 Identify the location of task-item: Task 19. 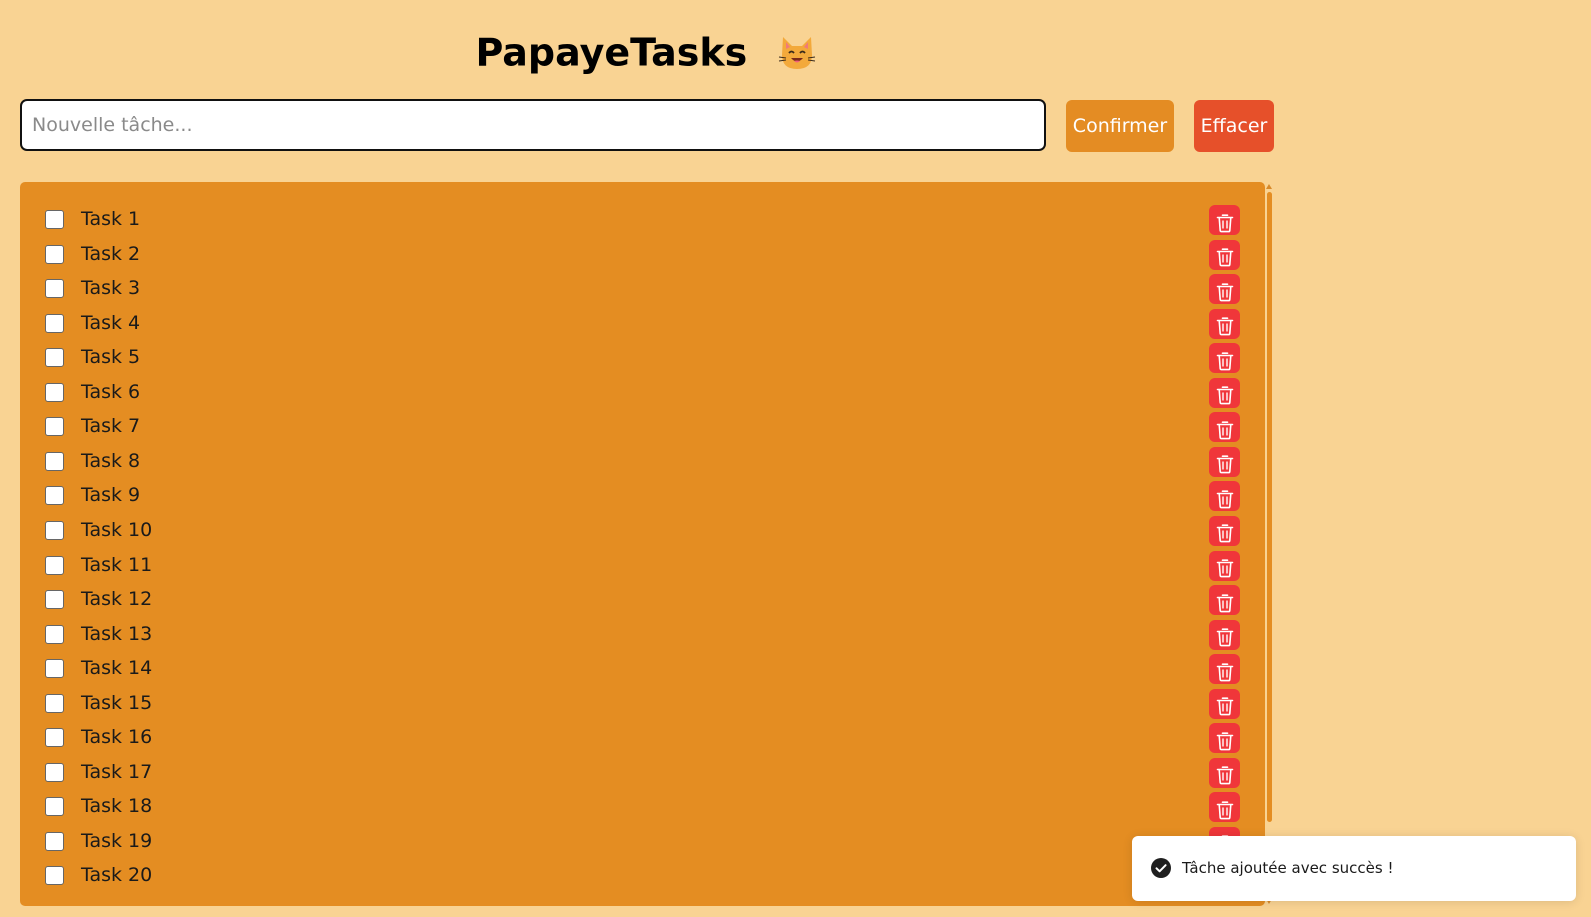
(642, 841).